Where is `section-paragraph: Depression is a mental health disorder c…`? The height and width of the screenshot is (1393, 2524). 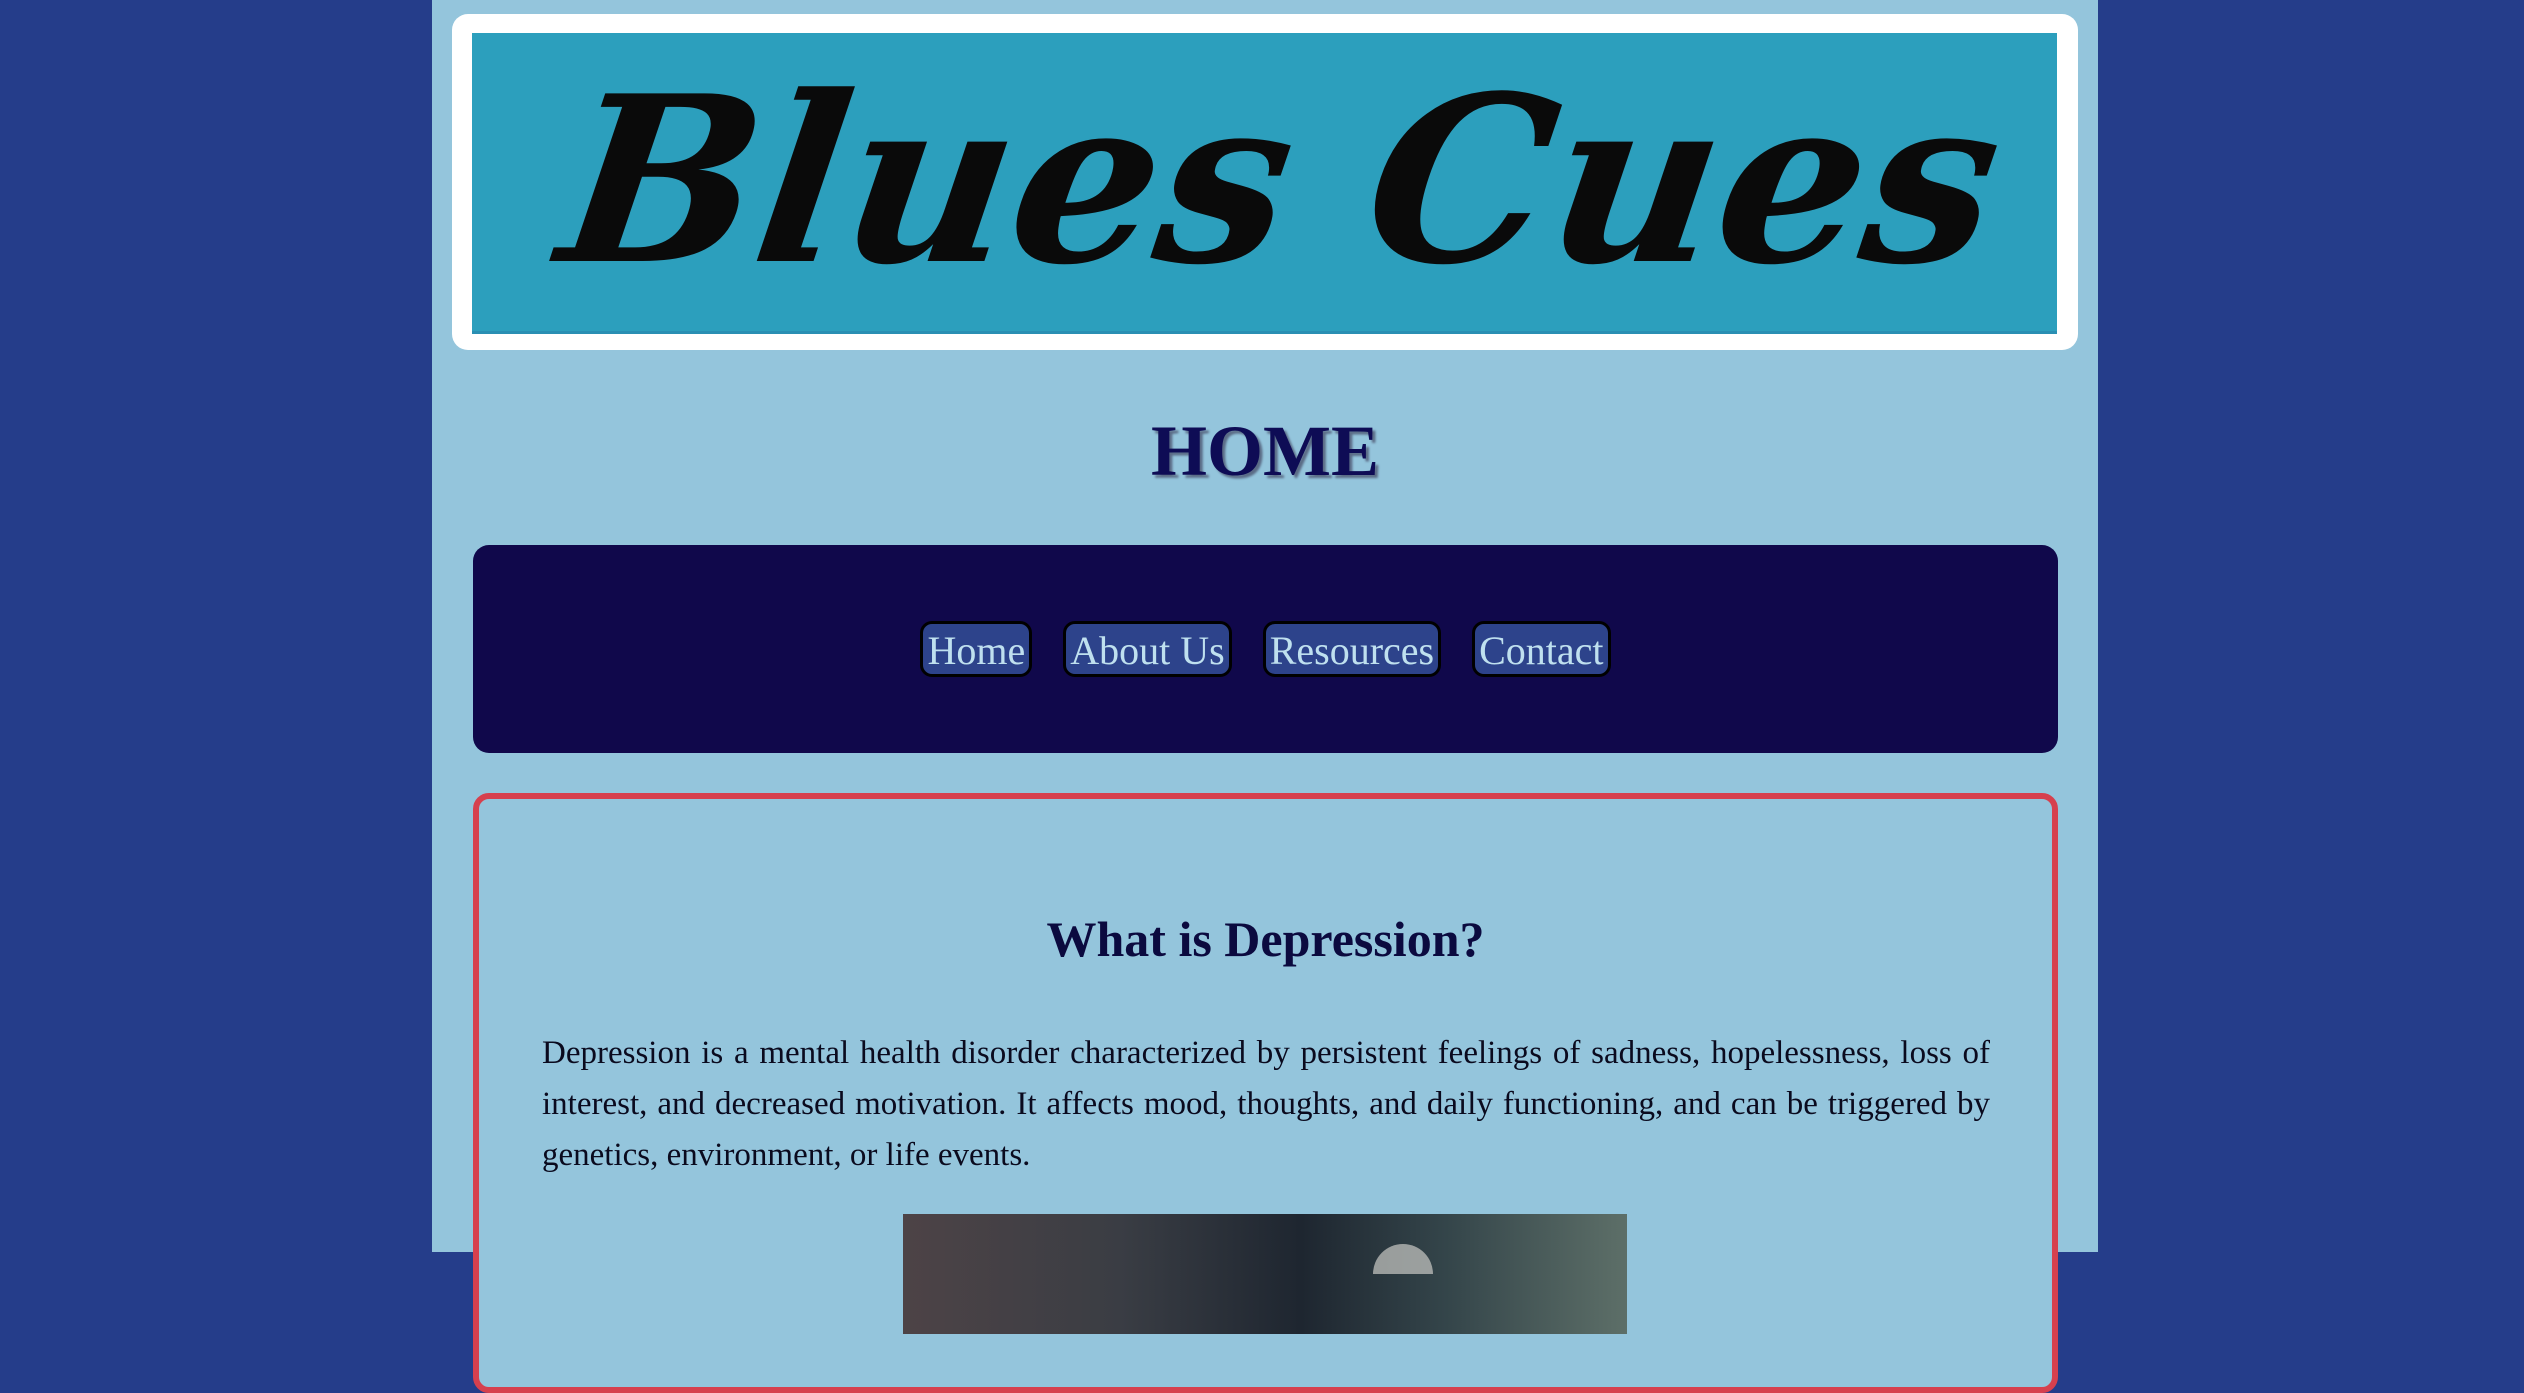 section-paragraph: Depression is a mental health disorder c… is located at coordinates (1266, 1104).